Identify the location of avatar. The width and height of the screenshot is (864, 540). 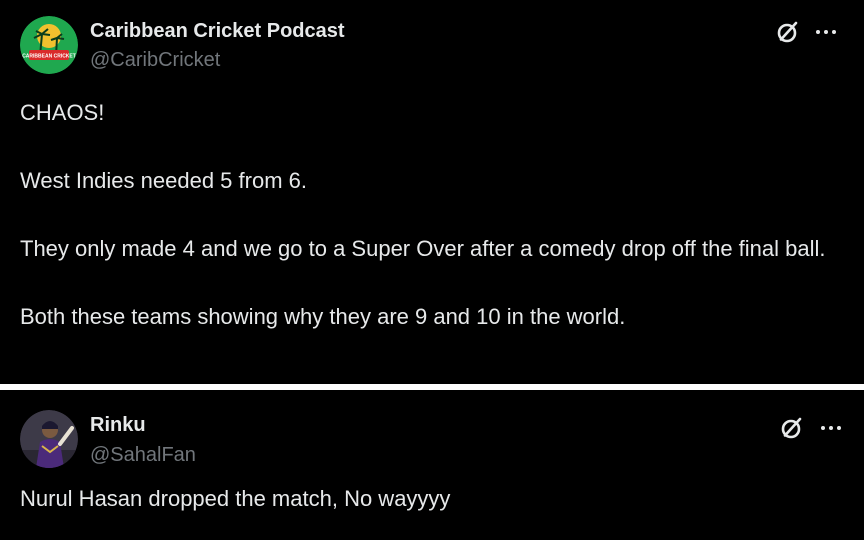
(49, 439).